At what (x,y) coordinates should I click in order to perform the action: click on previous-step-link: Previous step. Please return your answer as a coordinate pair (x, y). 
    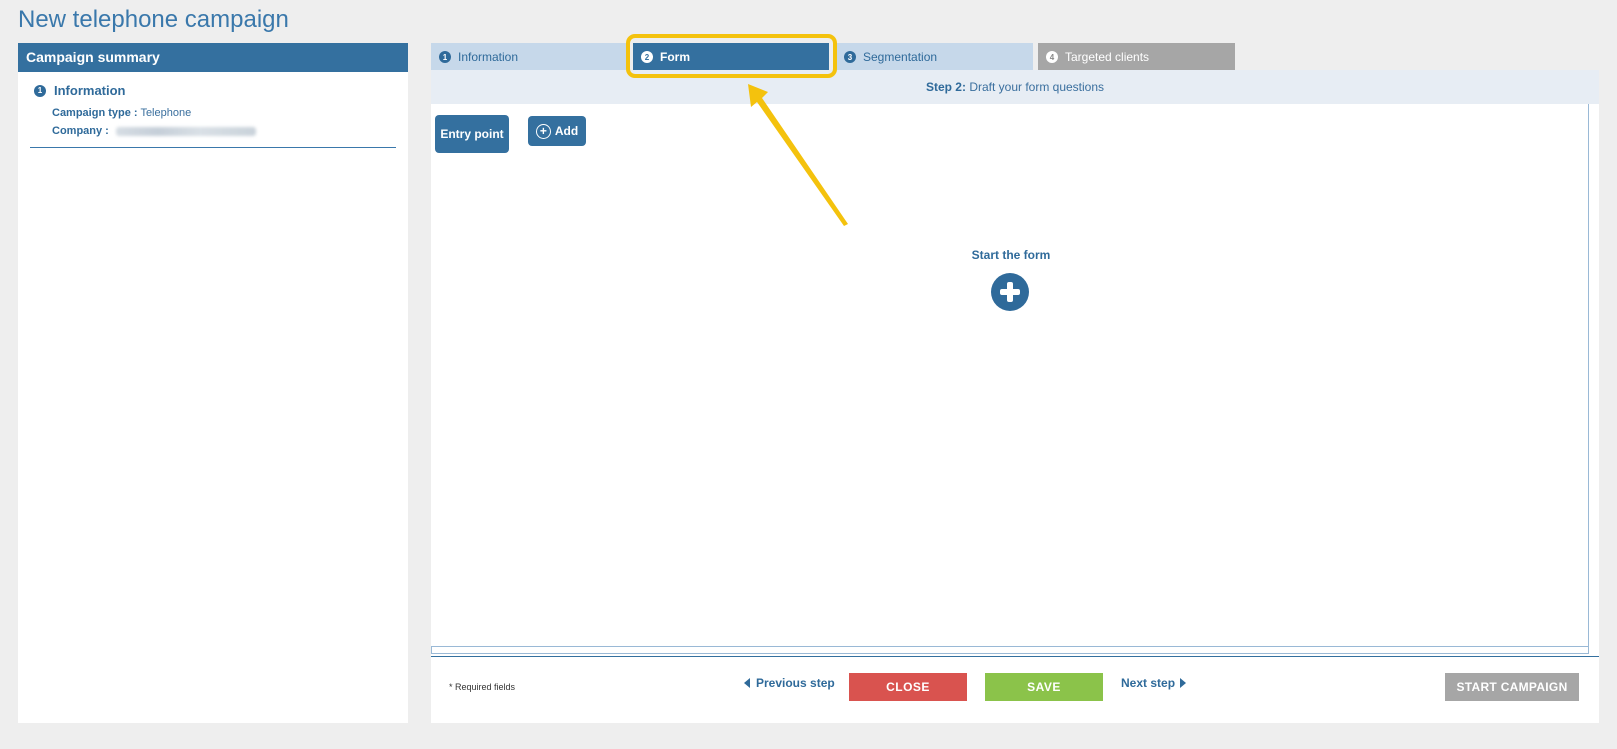
    Looking at the image, I should click on (789, 683).